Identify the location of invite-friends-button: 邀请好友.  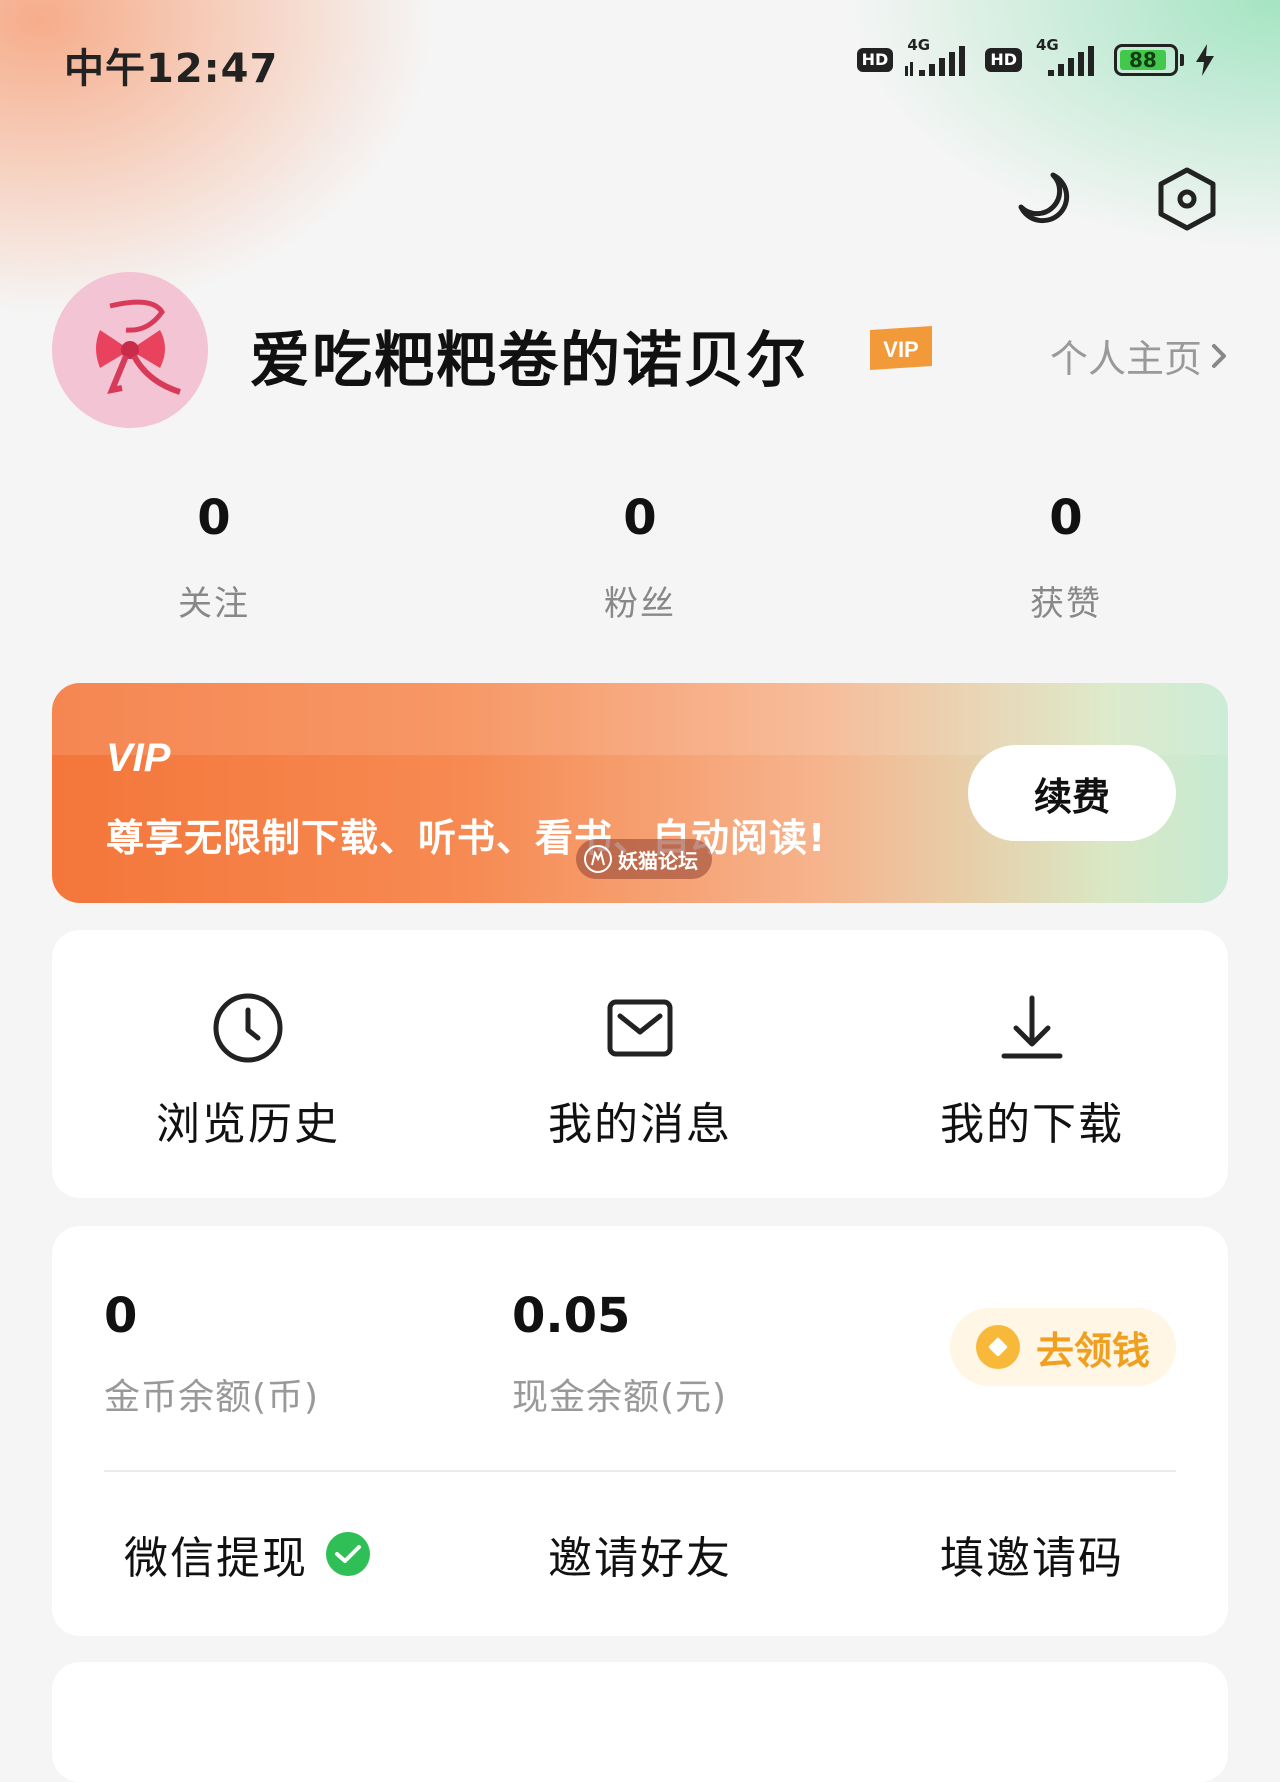
(640, 1554).